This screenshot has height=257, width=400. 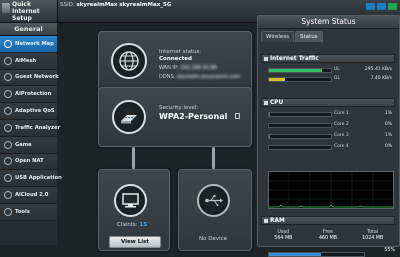 I want to click on sidebar-item-open-nat: Open NAT, so click(x=28, y=162).